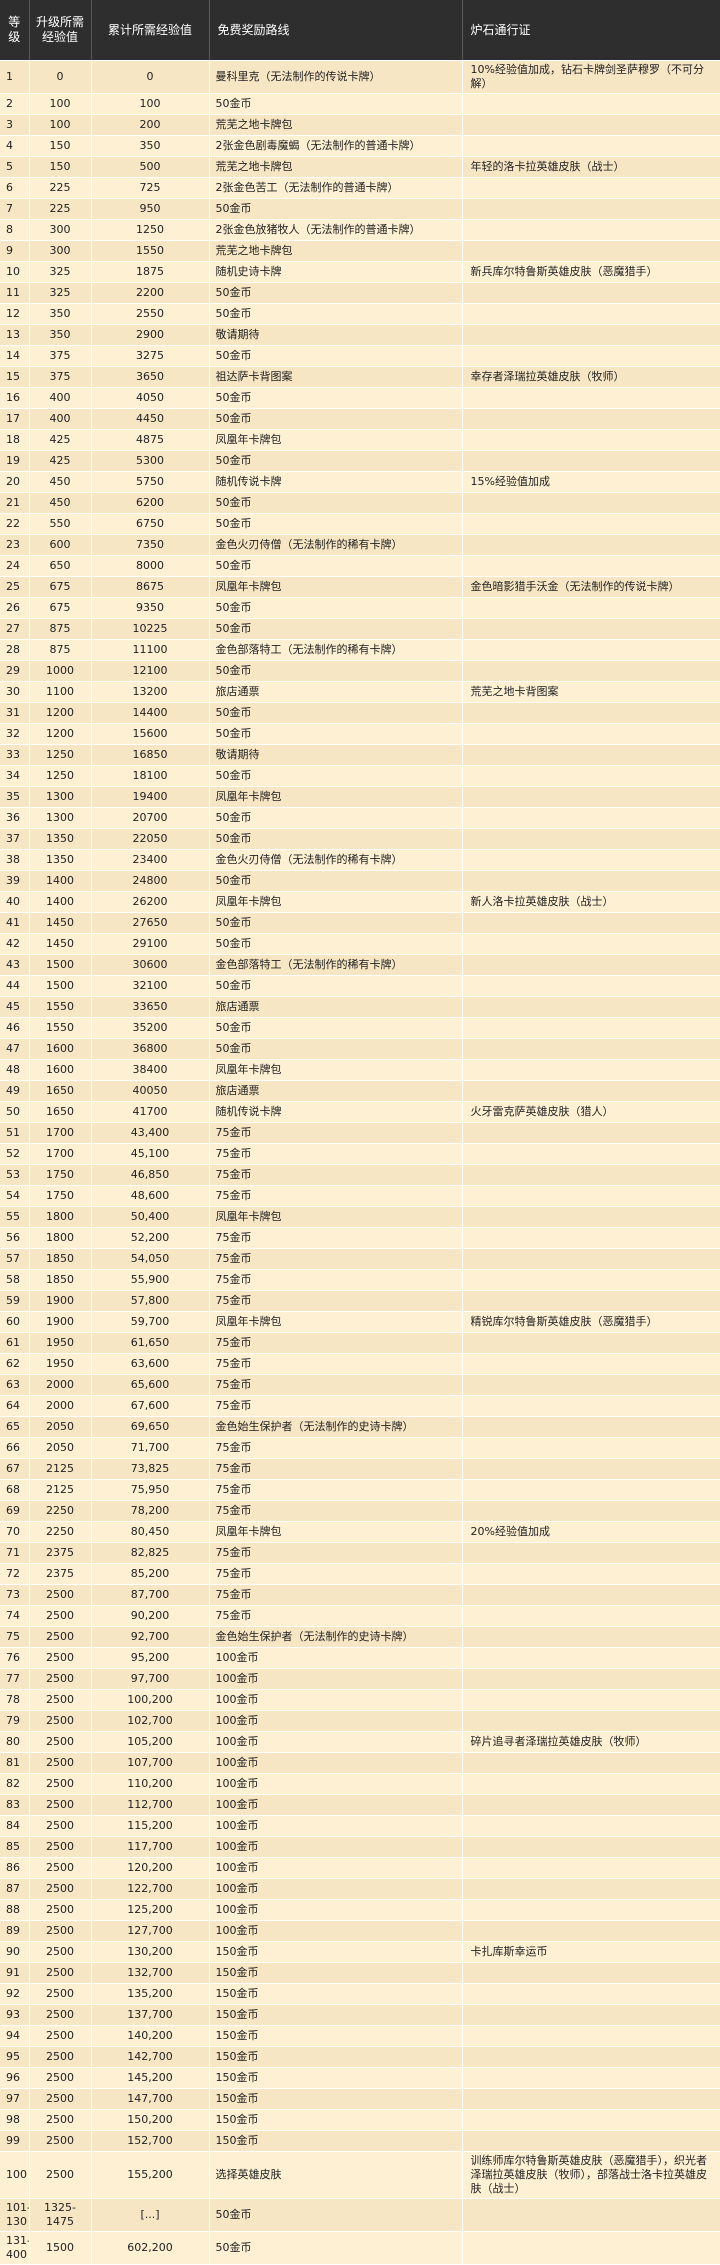  Describe the element at coordinates (591, 1952) in the screenshot. I see `pass-reward-cell: 卡扎库斯幸运币` at that location.